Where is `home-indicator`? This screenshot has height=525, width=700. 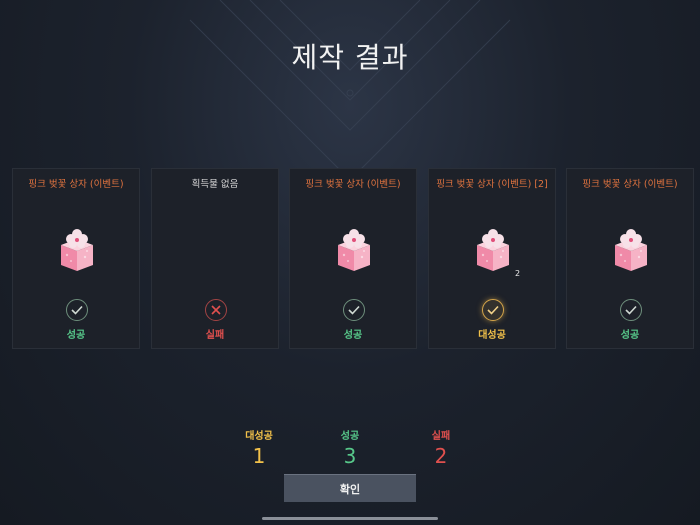
home-indicator is located at coordinates (350, 518).